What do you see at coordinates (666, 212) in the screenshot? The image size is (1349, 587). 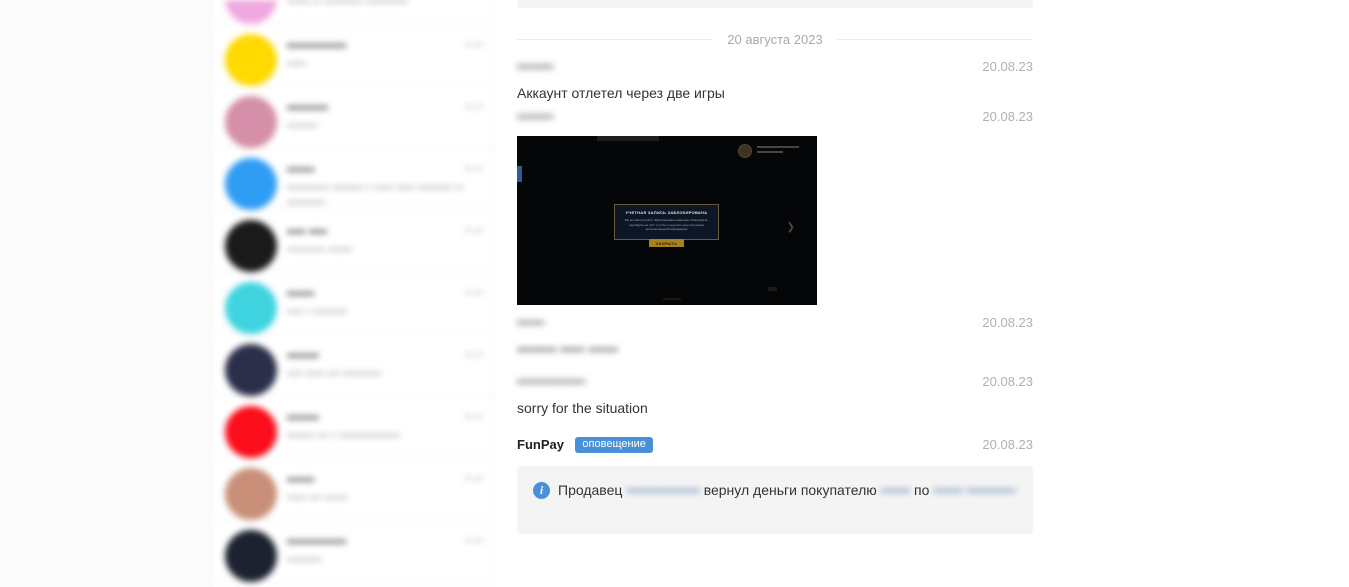 I see `game-dialog-title: УЧЕТНАЯ ЗАПИСЬ ЗАБЛОКИРОВАНА` at bounding box center [666, 212].